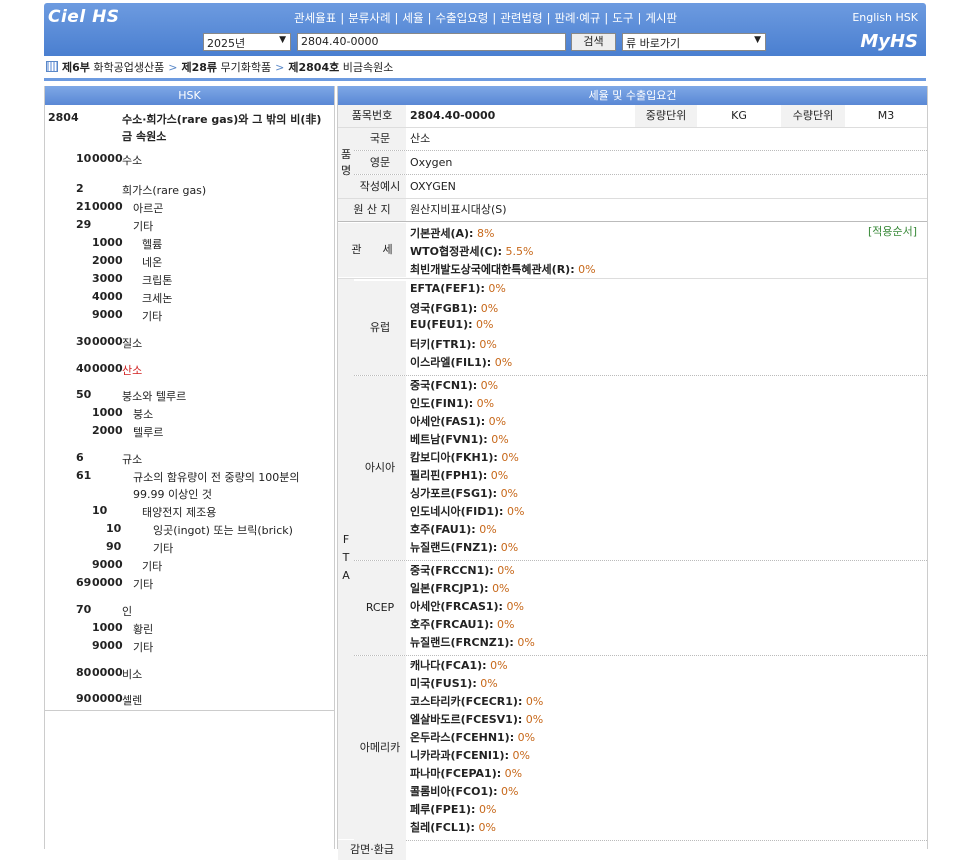 The image size is (972, 860). What do you see at coordinates (84, 368) in the screenshot?
I see `hsk-subheading-code: 40` at bounding box center [84, 368].